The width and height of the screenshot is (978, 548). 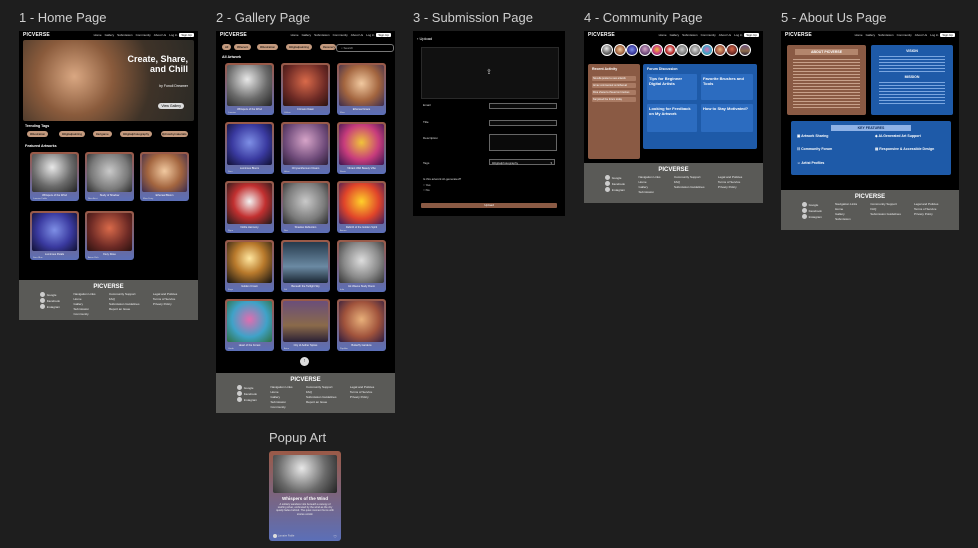 I want to click on nav-about: About Us, so click(x=725, y=35).